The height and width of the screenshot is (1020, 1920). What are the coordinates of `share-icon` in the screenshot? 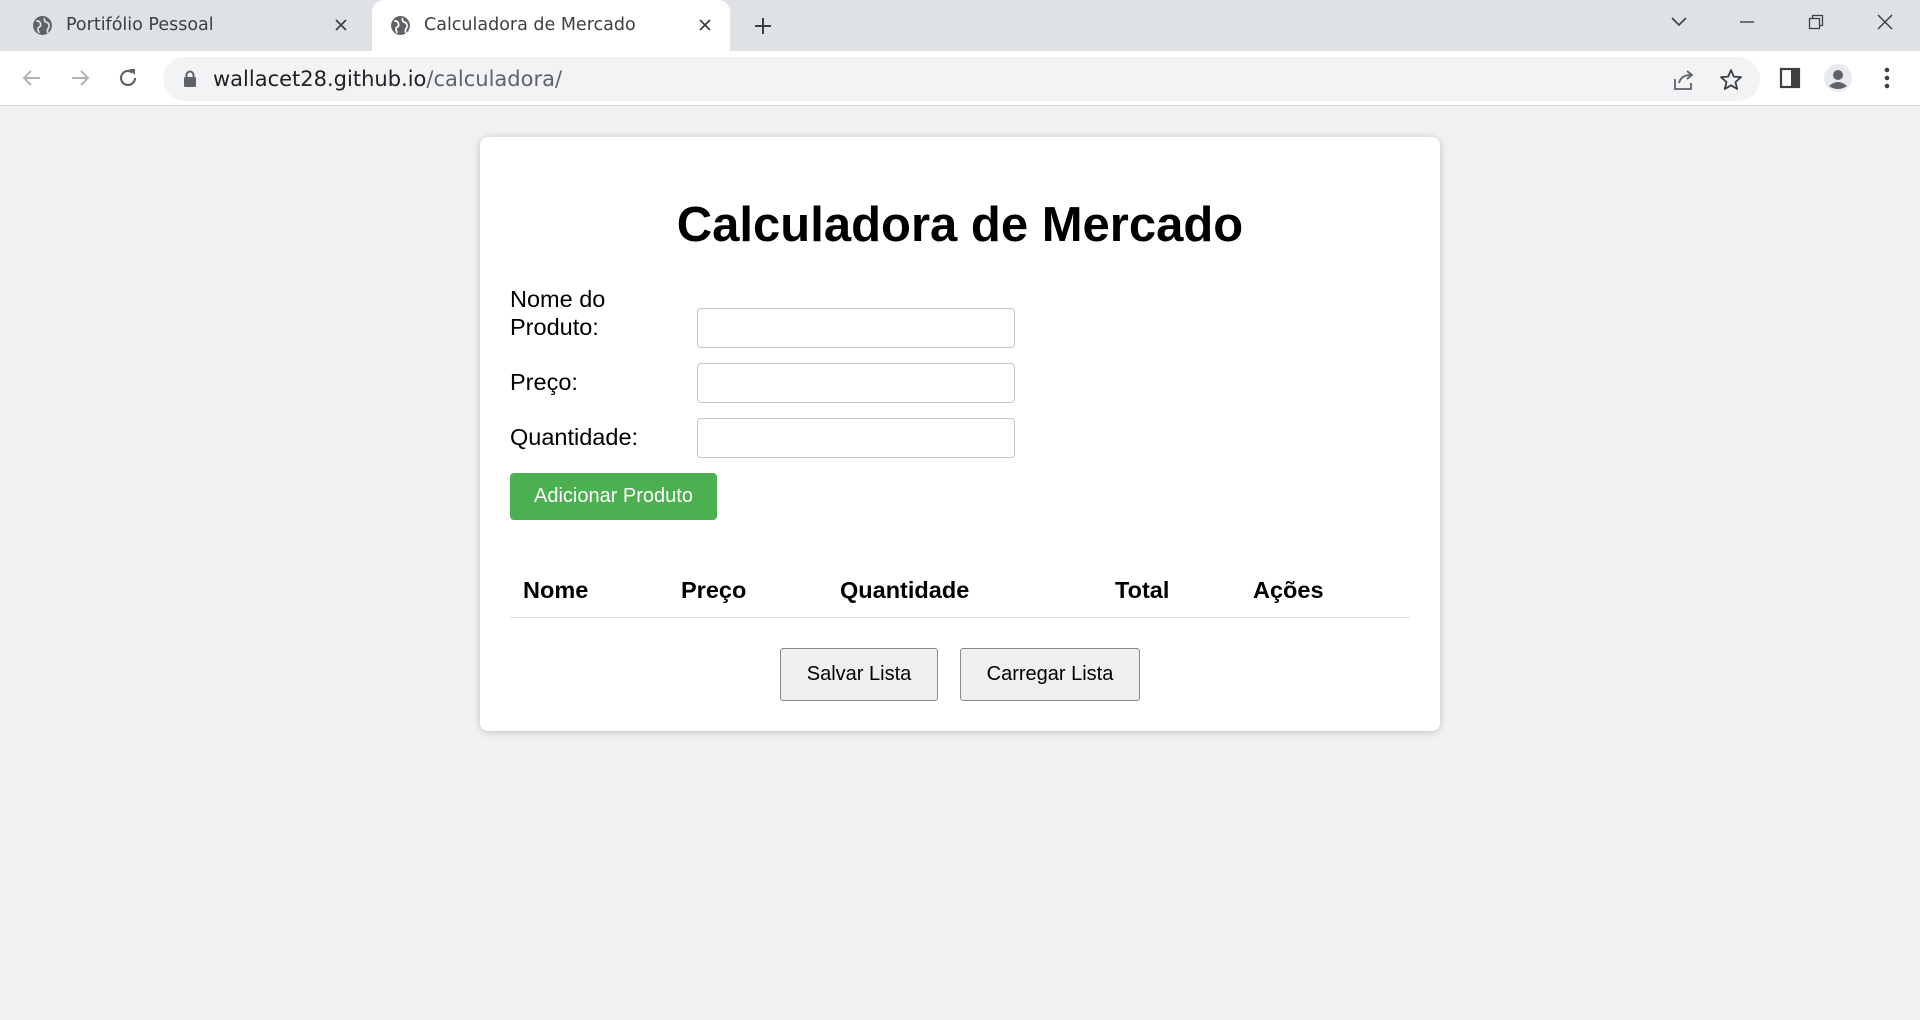 It's located at (1683, 80).